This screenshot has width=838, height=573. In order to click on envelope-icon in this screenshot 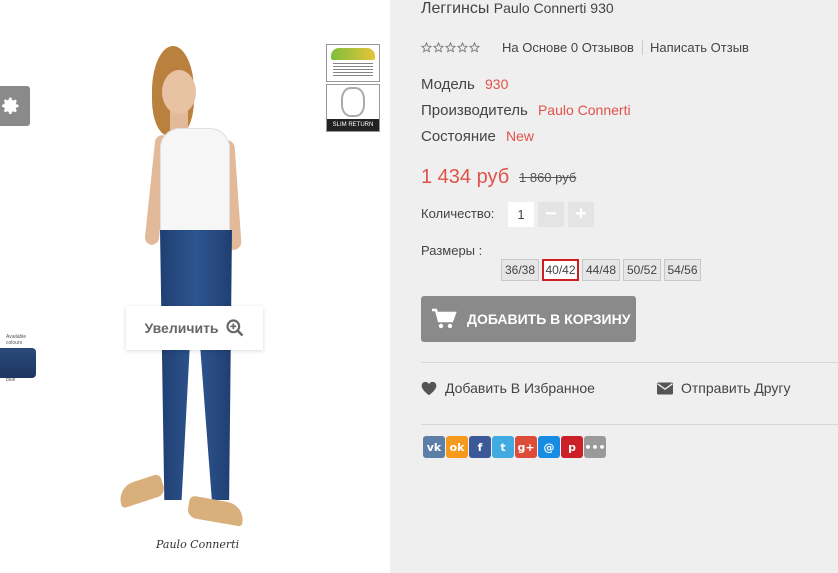, I will do `click(665, 388)`.